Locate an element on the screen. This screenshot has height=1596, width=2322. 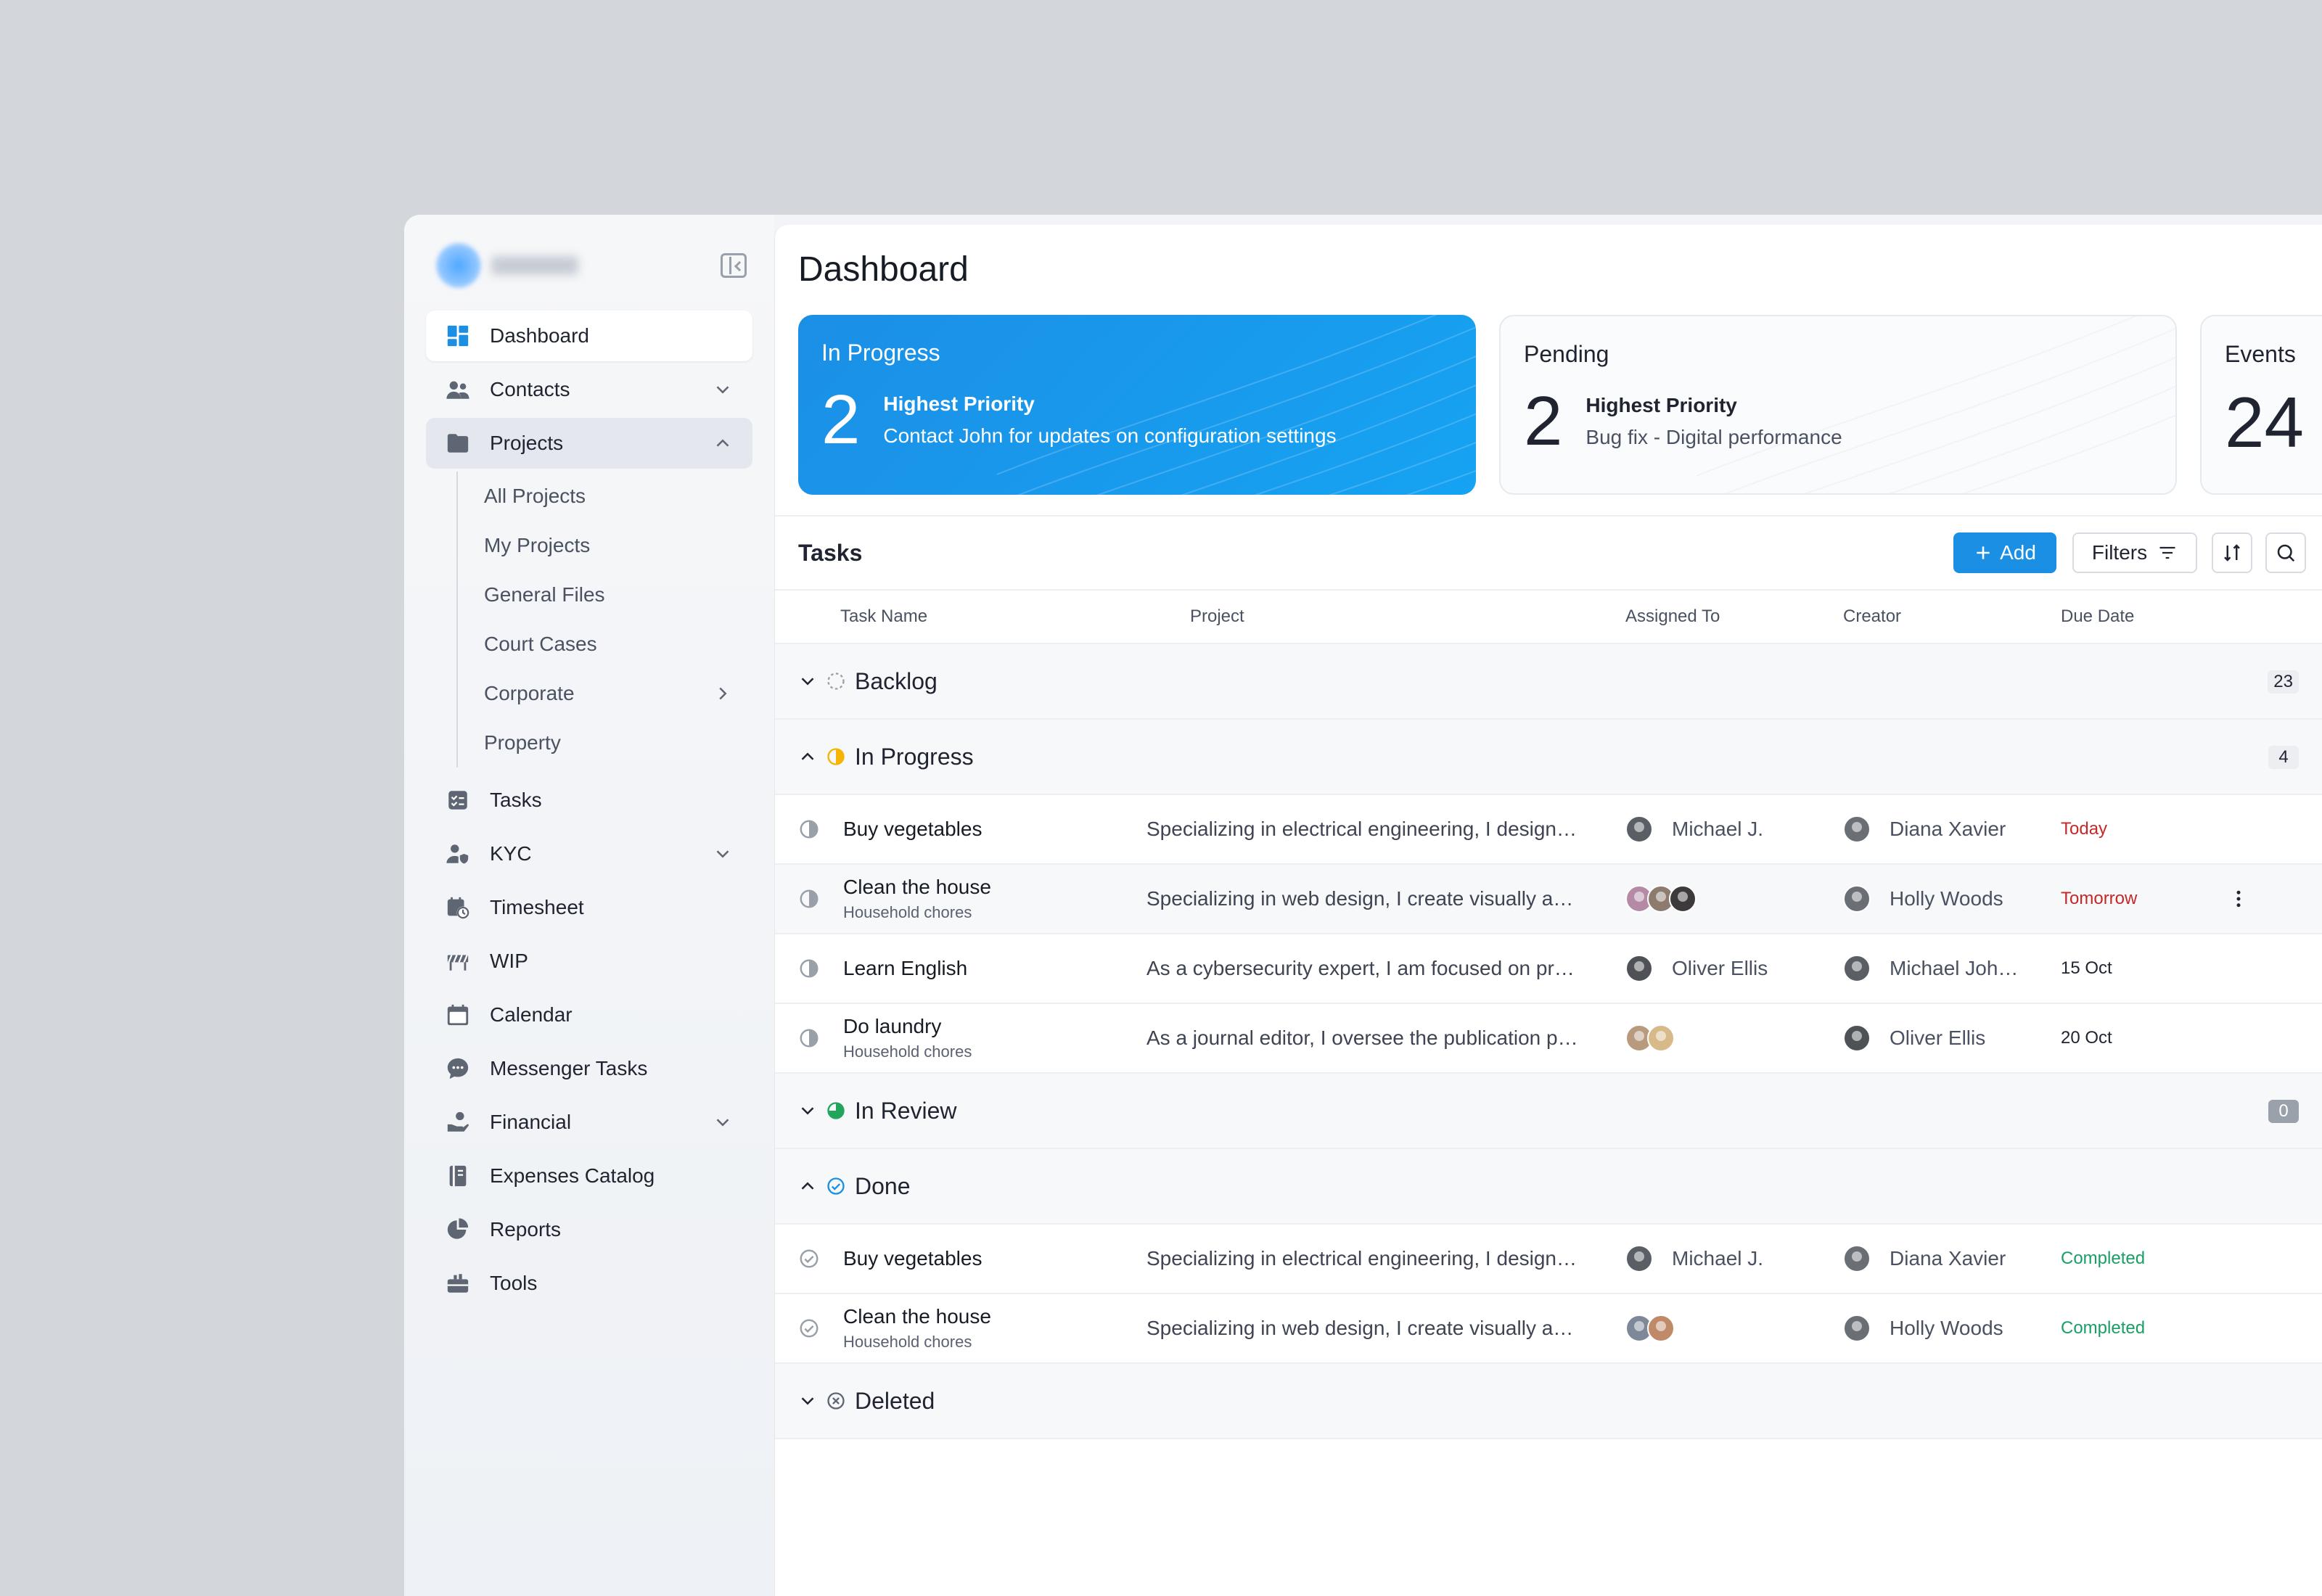
creator-name: Diana Xavier is located at coordinates (1948, 1258).